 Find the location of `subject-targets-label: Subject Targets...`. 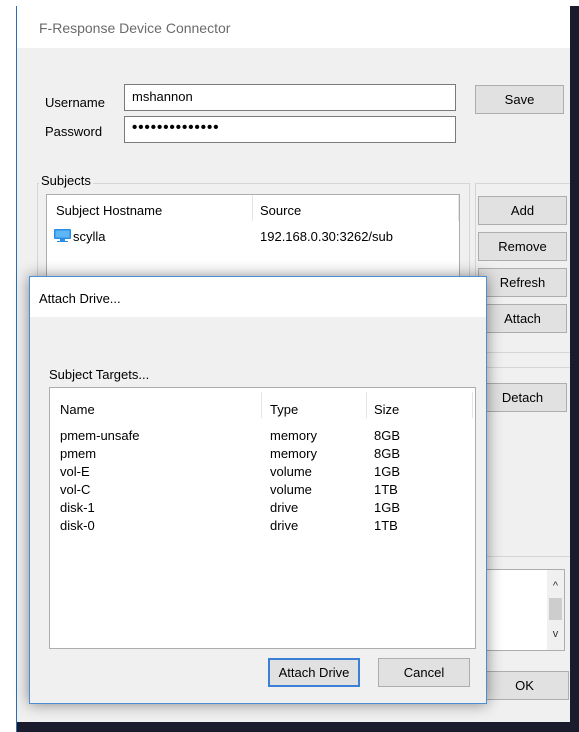

subject-targets-label: Subject Targets... is located at coordinates (99, 374).